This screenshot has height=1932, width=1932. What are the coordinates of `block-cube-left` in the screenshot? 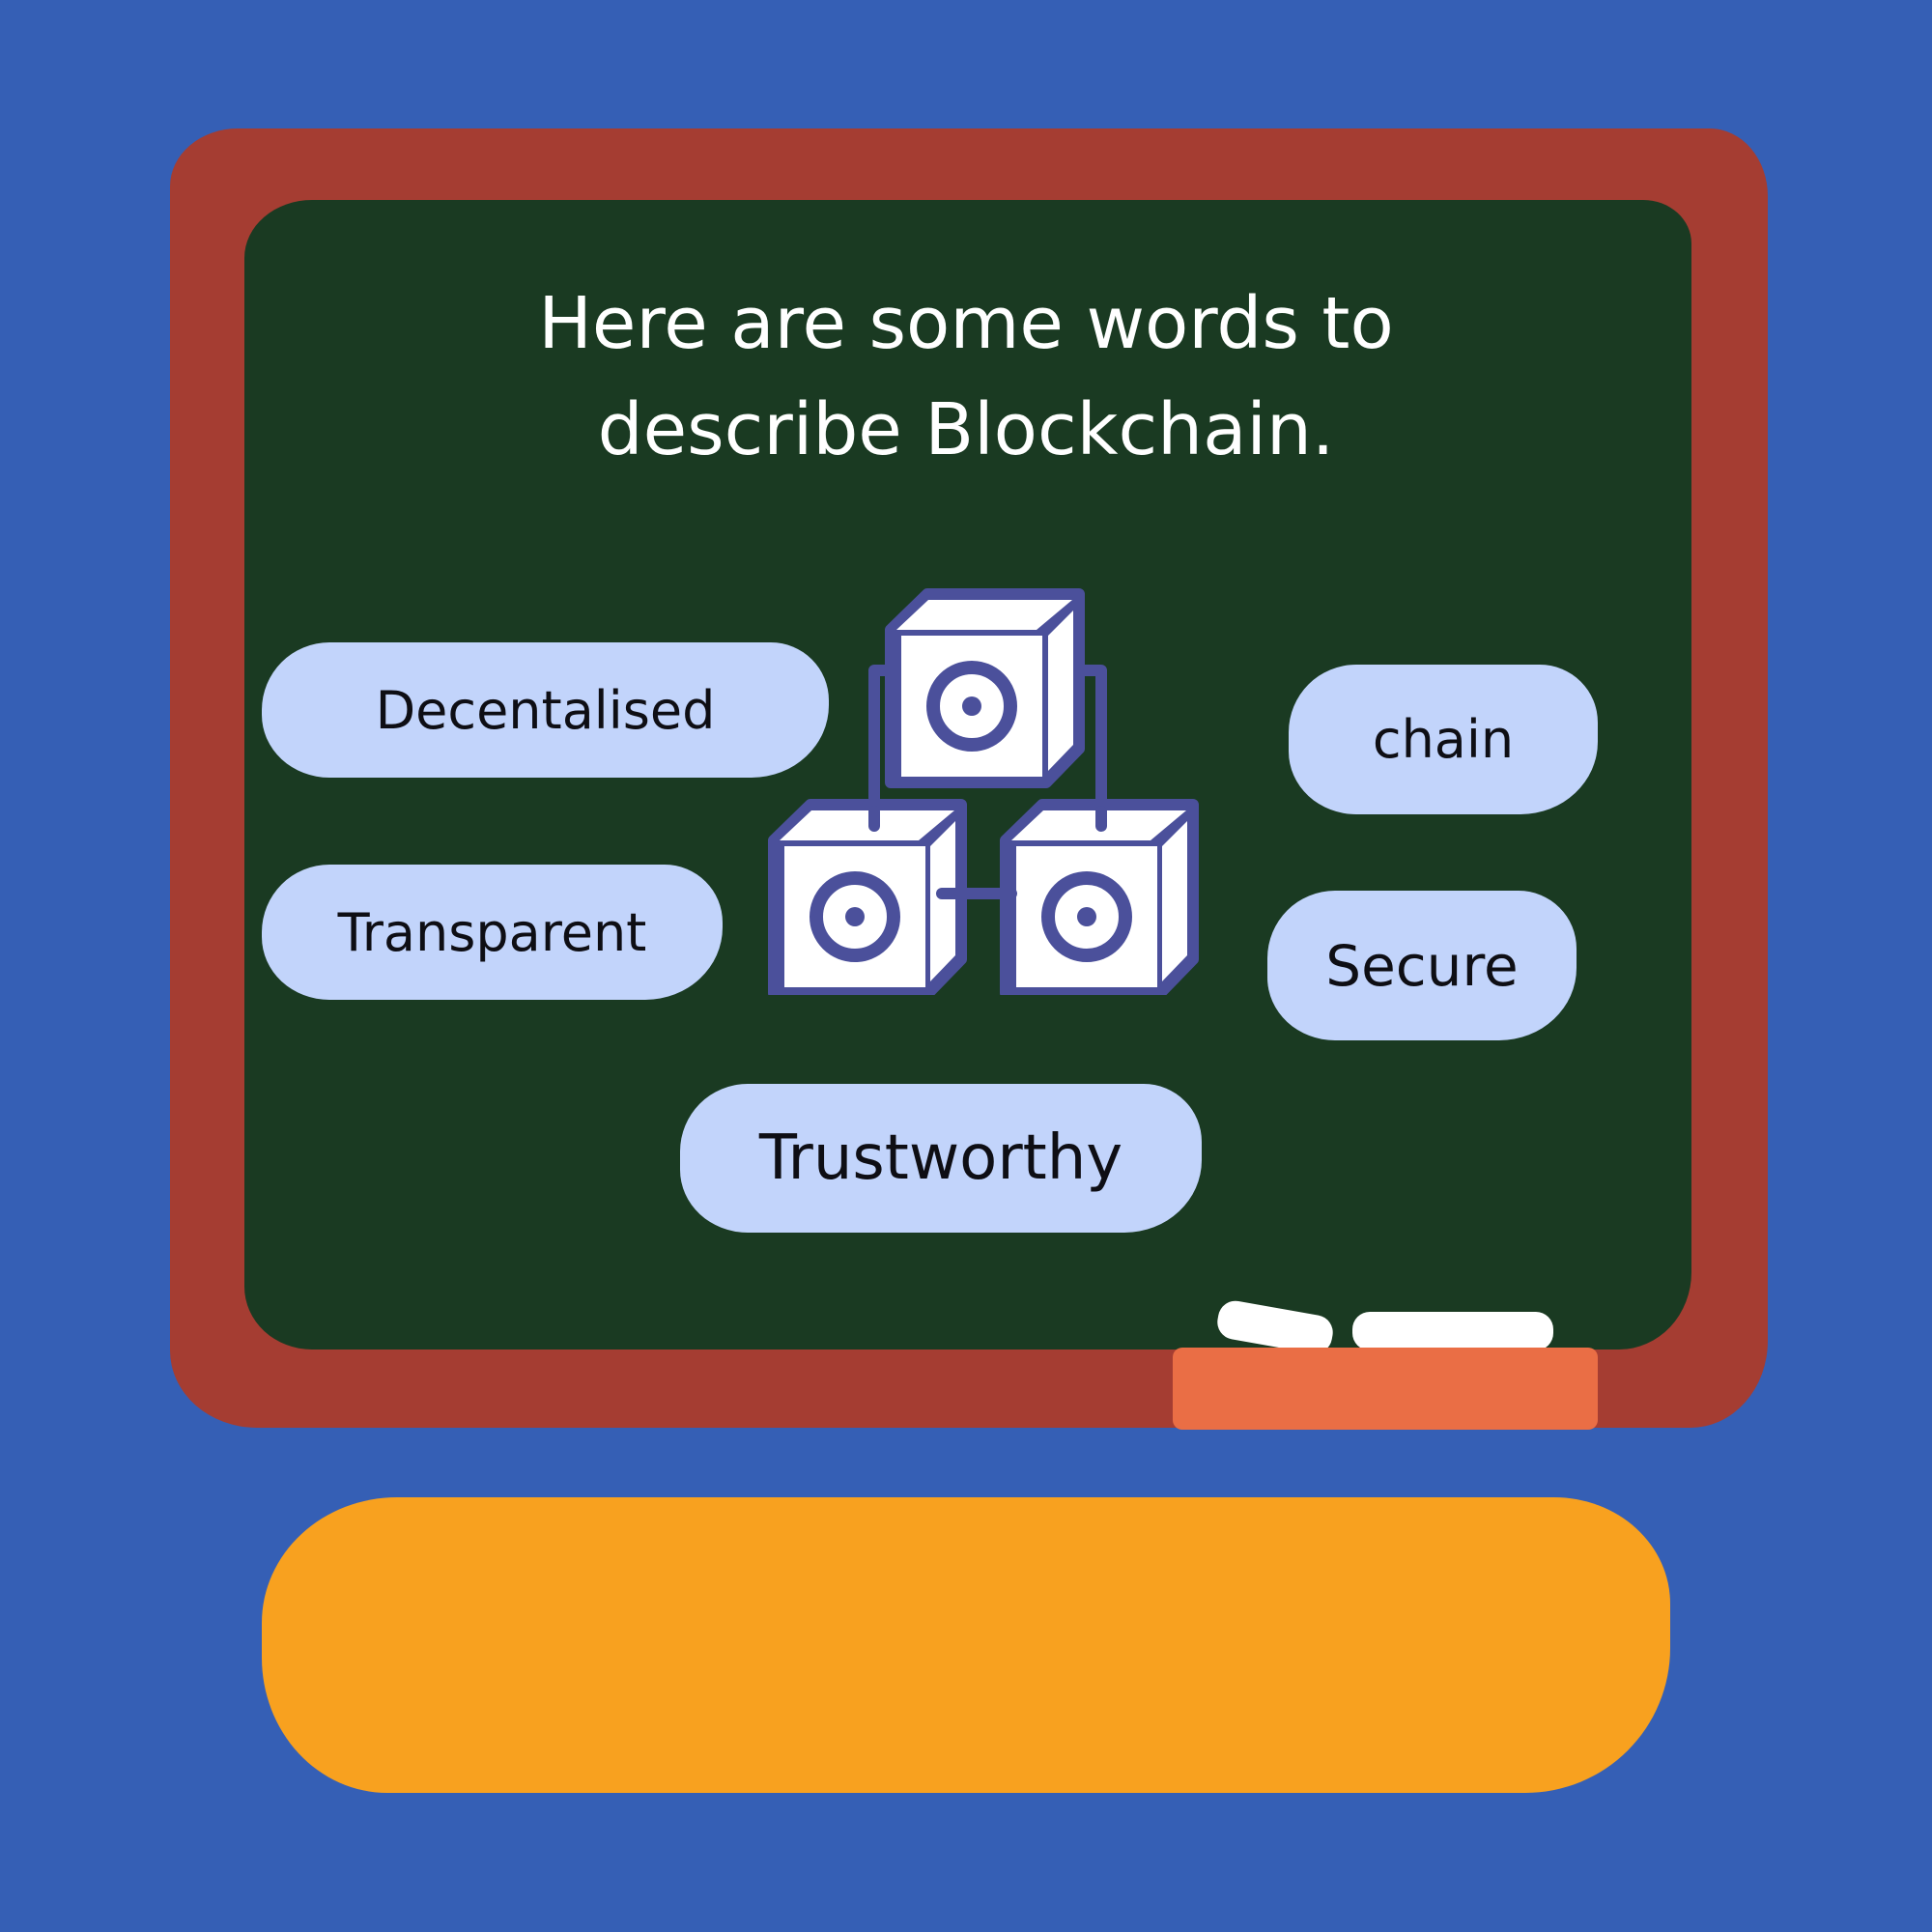 It's located at (867, 897).